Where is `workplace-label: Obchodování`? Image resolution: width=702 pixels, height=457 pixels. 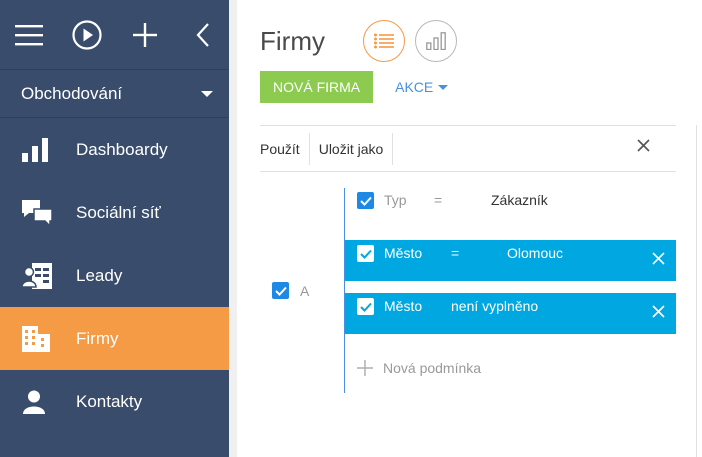 workplace-label: Obchodování is located at coordinates (72, 93).